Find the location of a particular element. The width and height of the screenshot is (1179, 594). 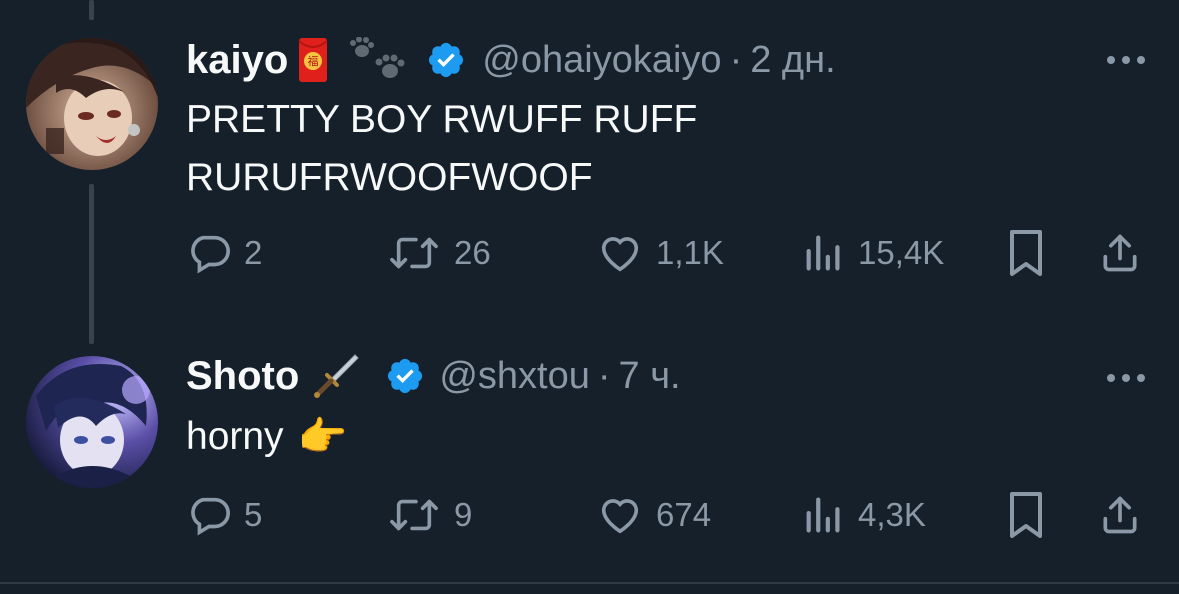

dagger-icon is located at coordinates (336, 376).